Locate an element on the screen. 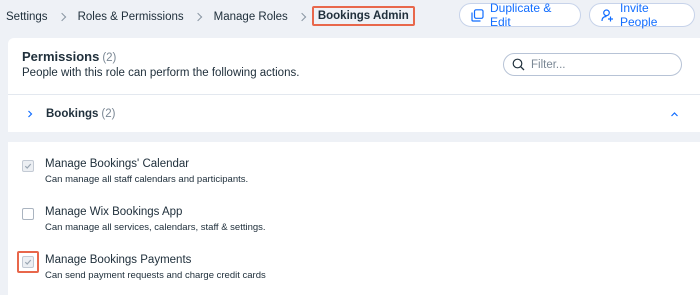 The height and width of the screenshot is (295, 700). permission-name: Manage Wix Bookings App is located at coordinates (114, 212).